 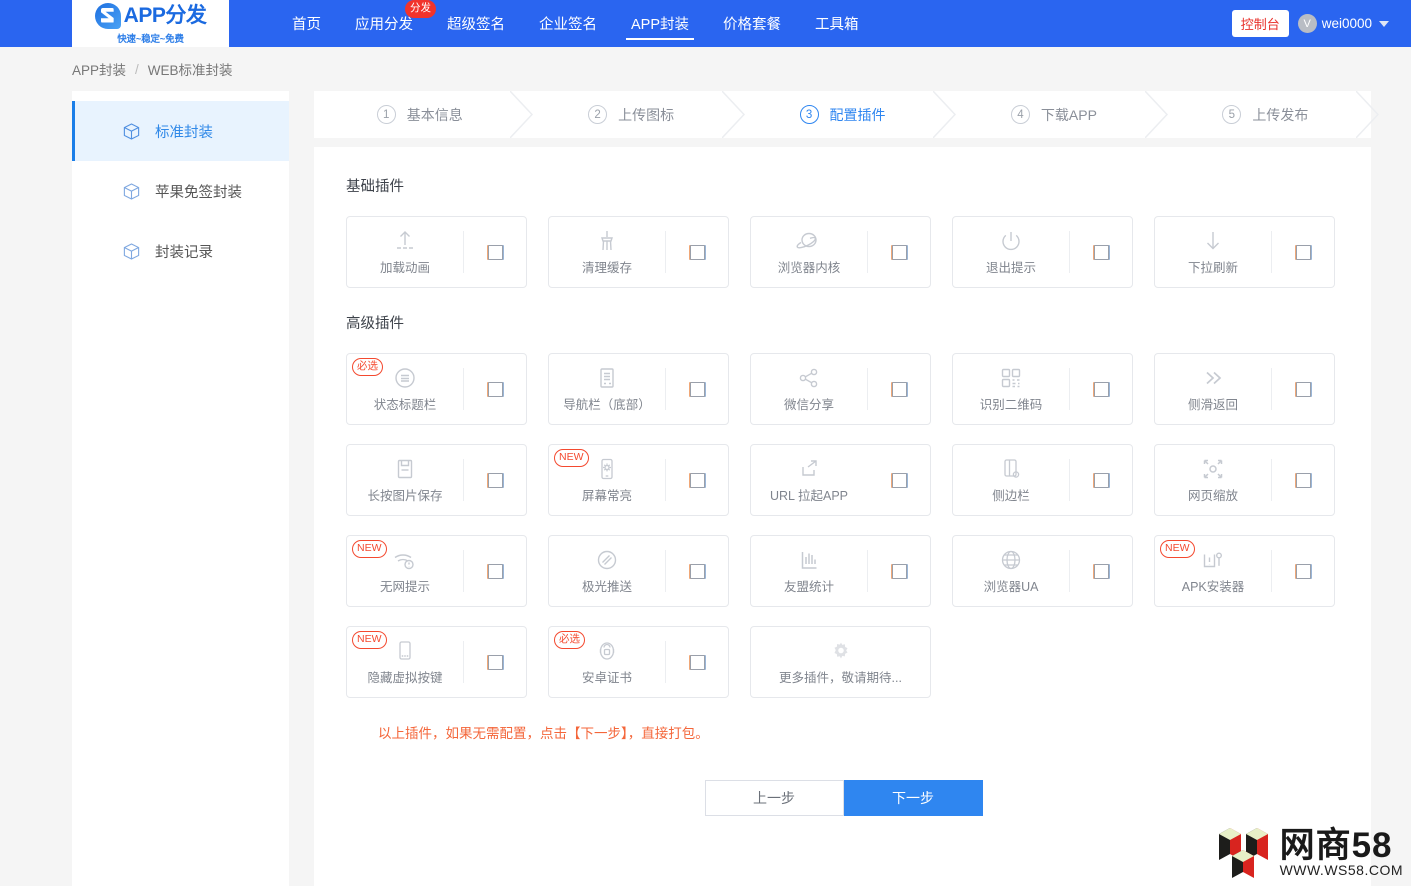 What do you see at coordinates (808, 405) in the screenshot?
I see `plugin-label: 微信分享` at bounding box center [808, 405].